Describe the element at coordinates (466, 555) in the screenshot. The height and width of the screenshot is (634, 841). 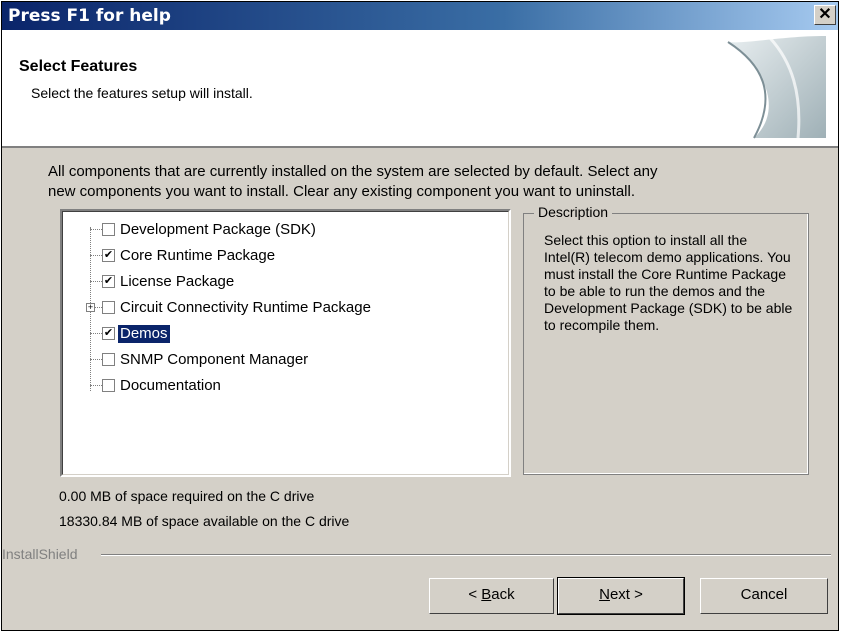
I see `footer-divider` at that location.